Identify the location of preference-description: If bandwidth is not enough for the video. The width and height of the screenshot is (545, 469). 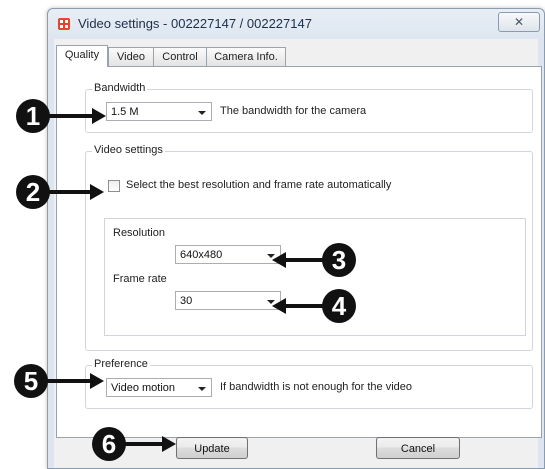
(316, 387).